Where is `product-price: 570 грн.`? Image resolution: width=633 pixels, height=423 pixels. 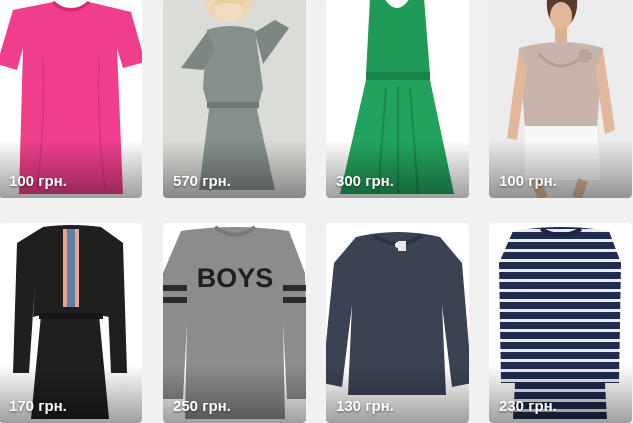
product-price: 570 грн. is located at coordinates (202, 181).